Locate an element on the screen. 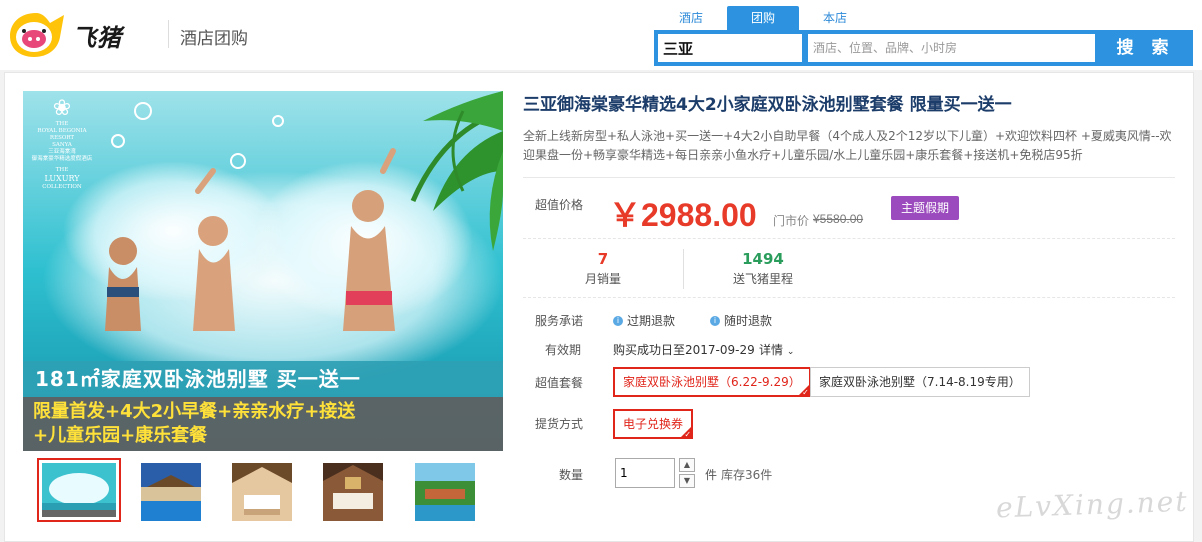  stat-divider is located at coordinates (683, 269).